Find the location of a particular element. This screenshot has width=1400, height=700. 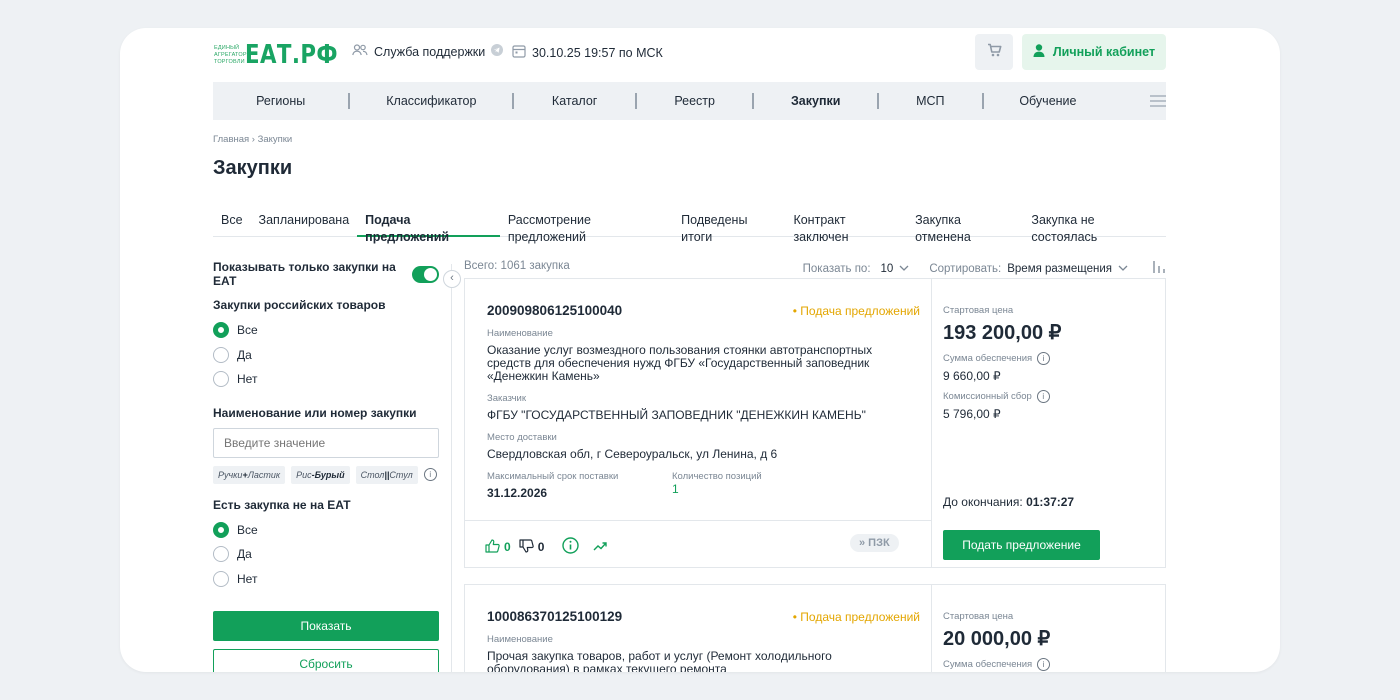

tab-all: Все is located at coordinates (232, 224).